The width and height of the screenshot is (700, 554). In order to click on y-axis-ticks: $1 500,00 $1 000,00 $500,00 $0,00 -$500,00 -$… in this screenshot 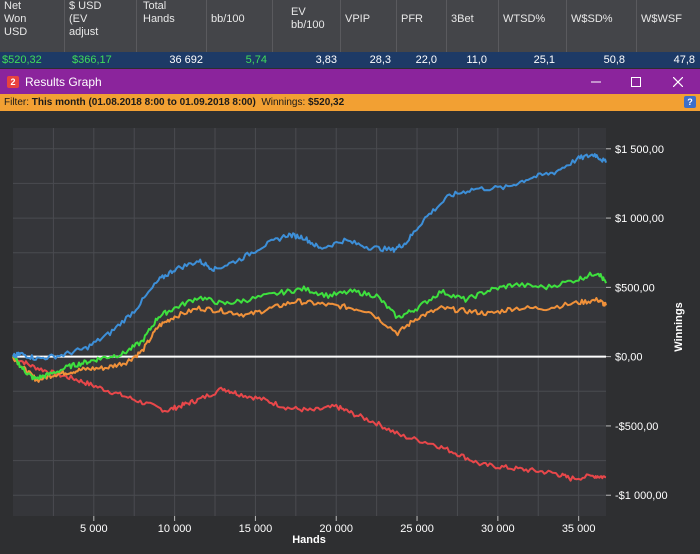, I will do `click(637, 323)`.